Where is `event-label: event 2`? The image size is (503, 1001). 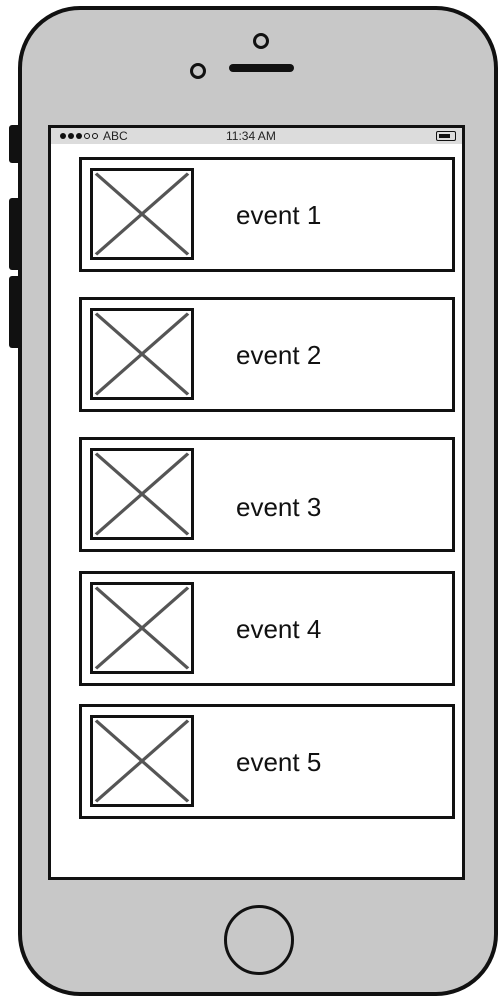 event-label: event 2 is located at coordinates (279, 355).